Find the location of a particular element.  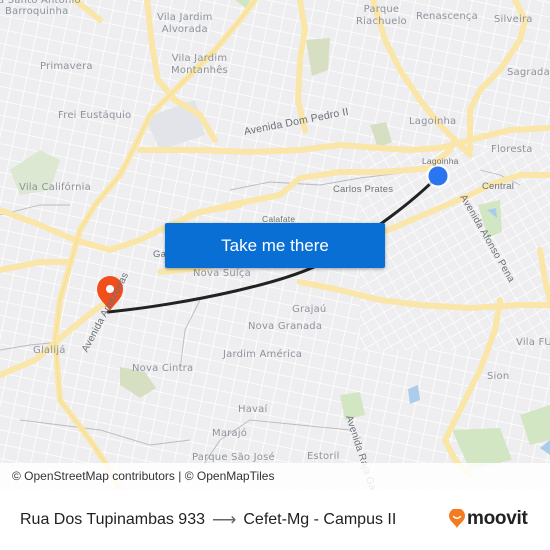

take-me-there-button: Take me there is located at coordinates (275, 245).